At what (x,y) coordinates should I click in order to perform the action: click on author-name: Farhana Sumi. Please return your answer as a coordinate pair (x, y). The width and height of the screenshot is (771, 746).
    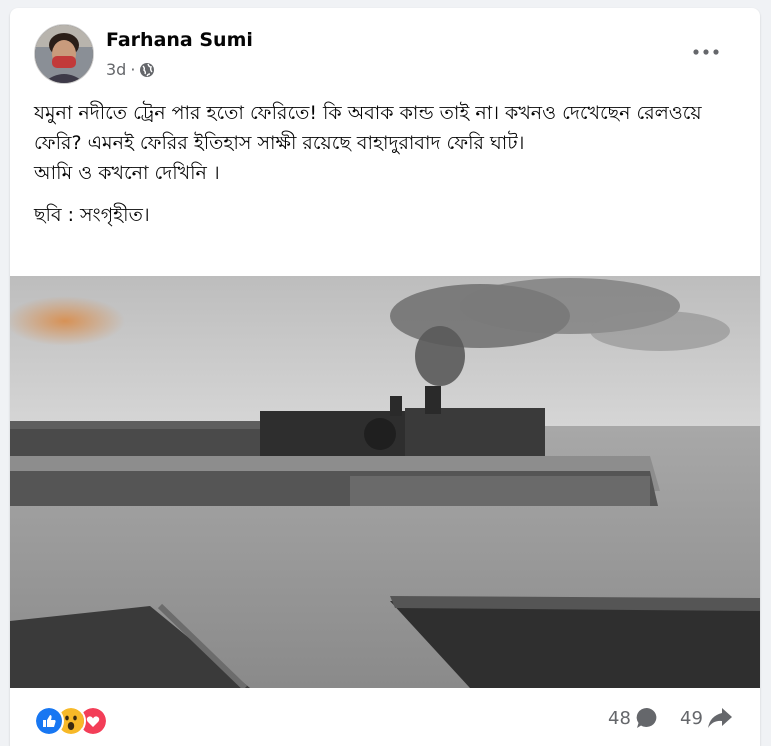
    Looking at the image, I should click on (179, 40).